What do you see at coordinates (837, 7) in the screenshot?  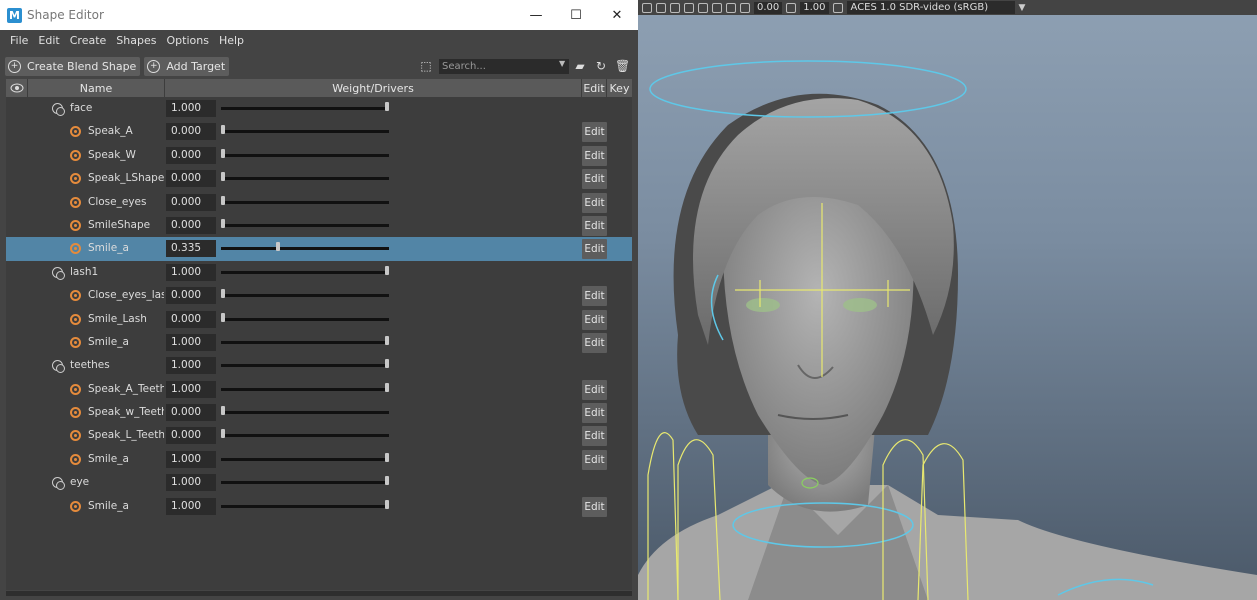 I see `color-management-icon` at bounding box center [837, 7].